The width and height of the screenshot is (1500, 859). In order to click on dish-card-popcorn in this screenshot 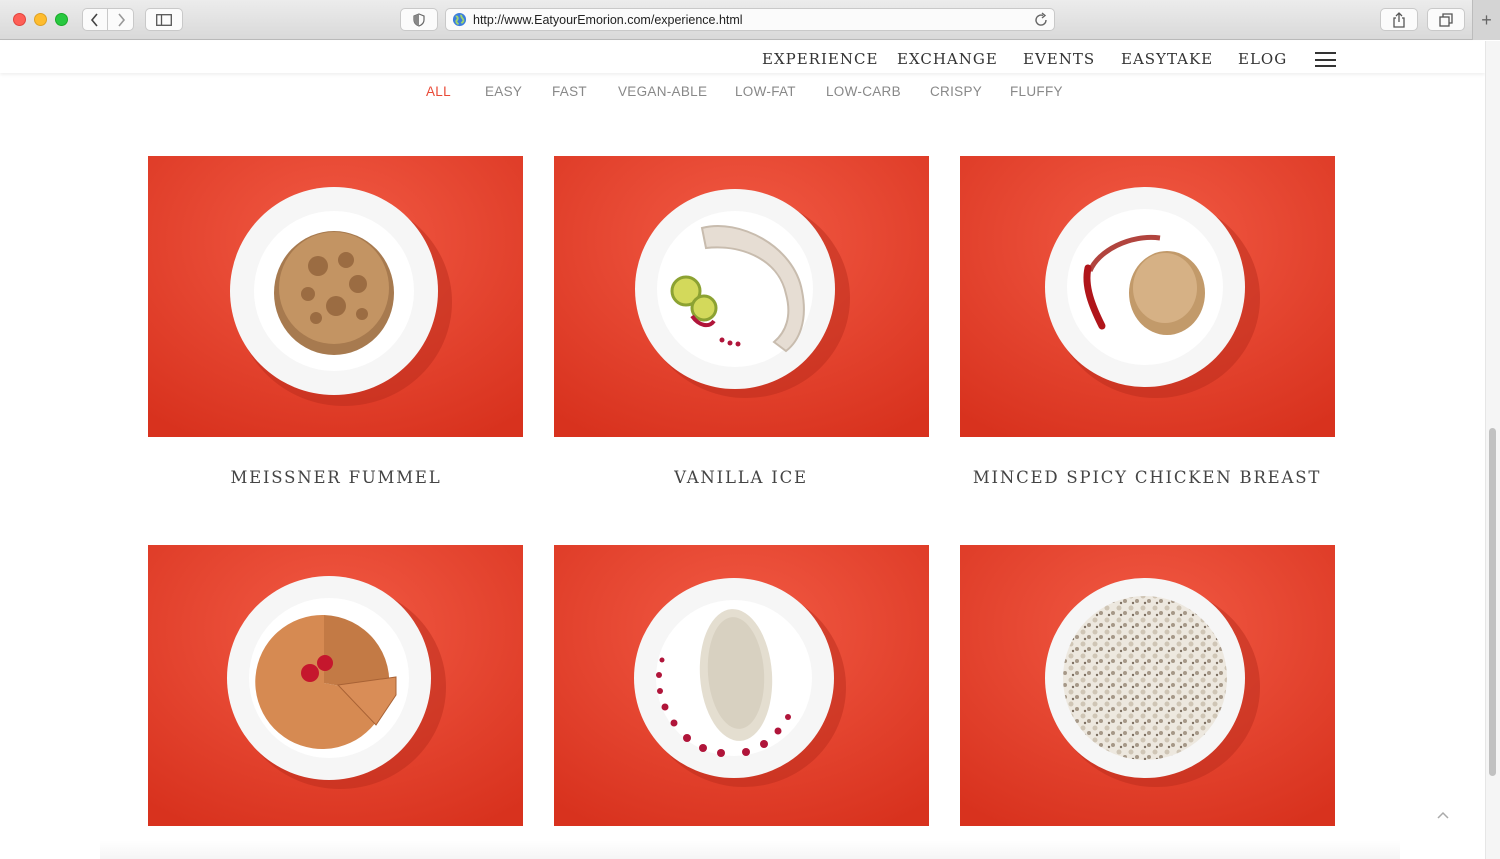, I will do `click(1147, 685)`.